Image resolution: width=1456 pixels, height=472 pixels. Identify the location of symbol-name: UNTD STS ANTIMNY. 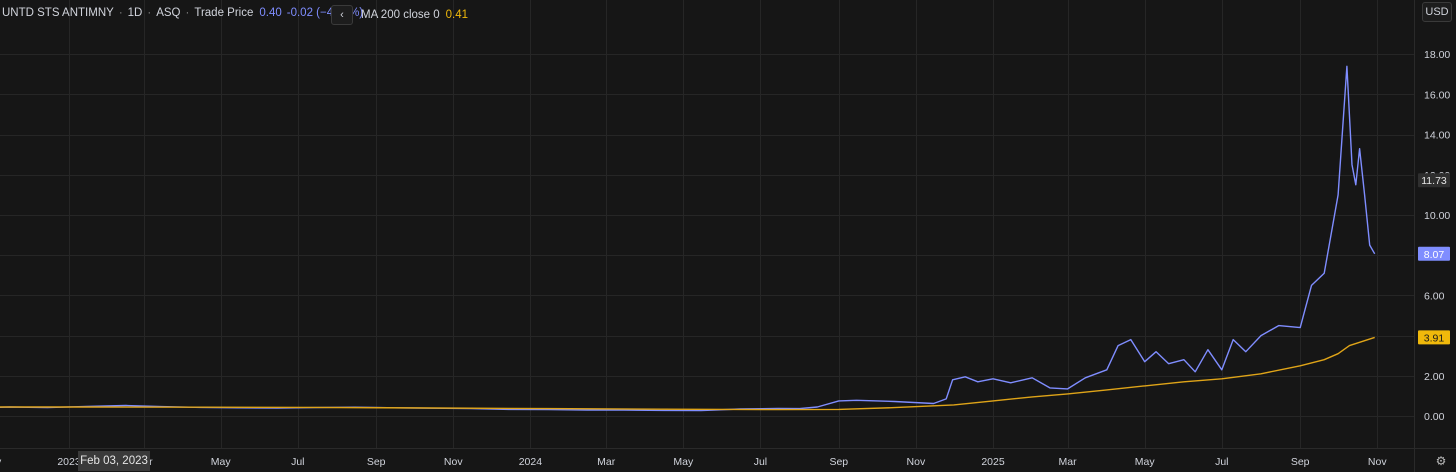
(58, 13).